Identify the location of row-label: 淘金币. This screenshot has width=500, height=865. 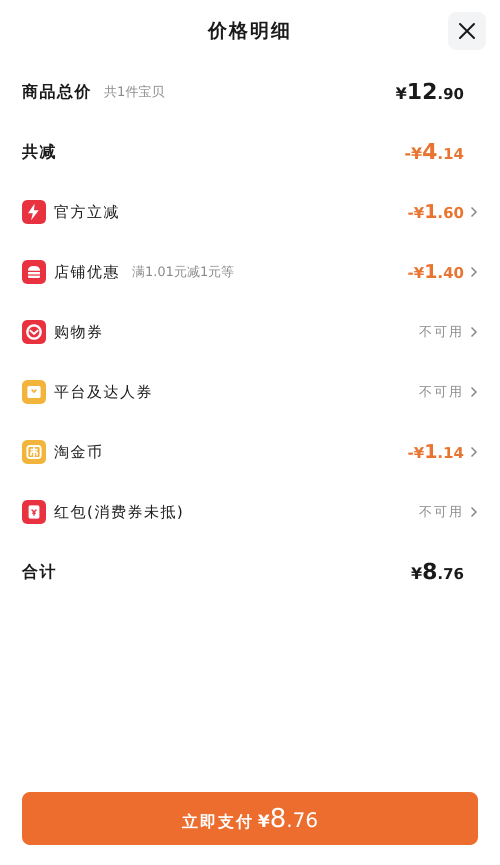
(79, 452).